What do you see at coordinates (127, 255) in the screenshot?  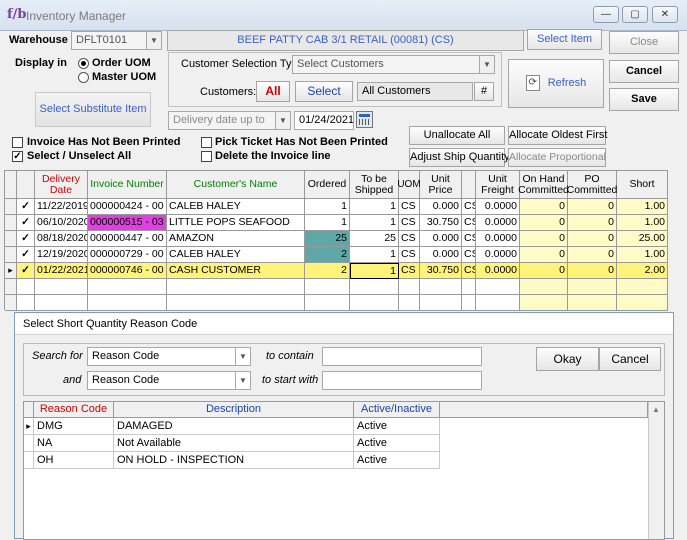 I see `cell-invoice-number: 000000729 - 00` at bounding box center [127, 255].